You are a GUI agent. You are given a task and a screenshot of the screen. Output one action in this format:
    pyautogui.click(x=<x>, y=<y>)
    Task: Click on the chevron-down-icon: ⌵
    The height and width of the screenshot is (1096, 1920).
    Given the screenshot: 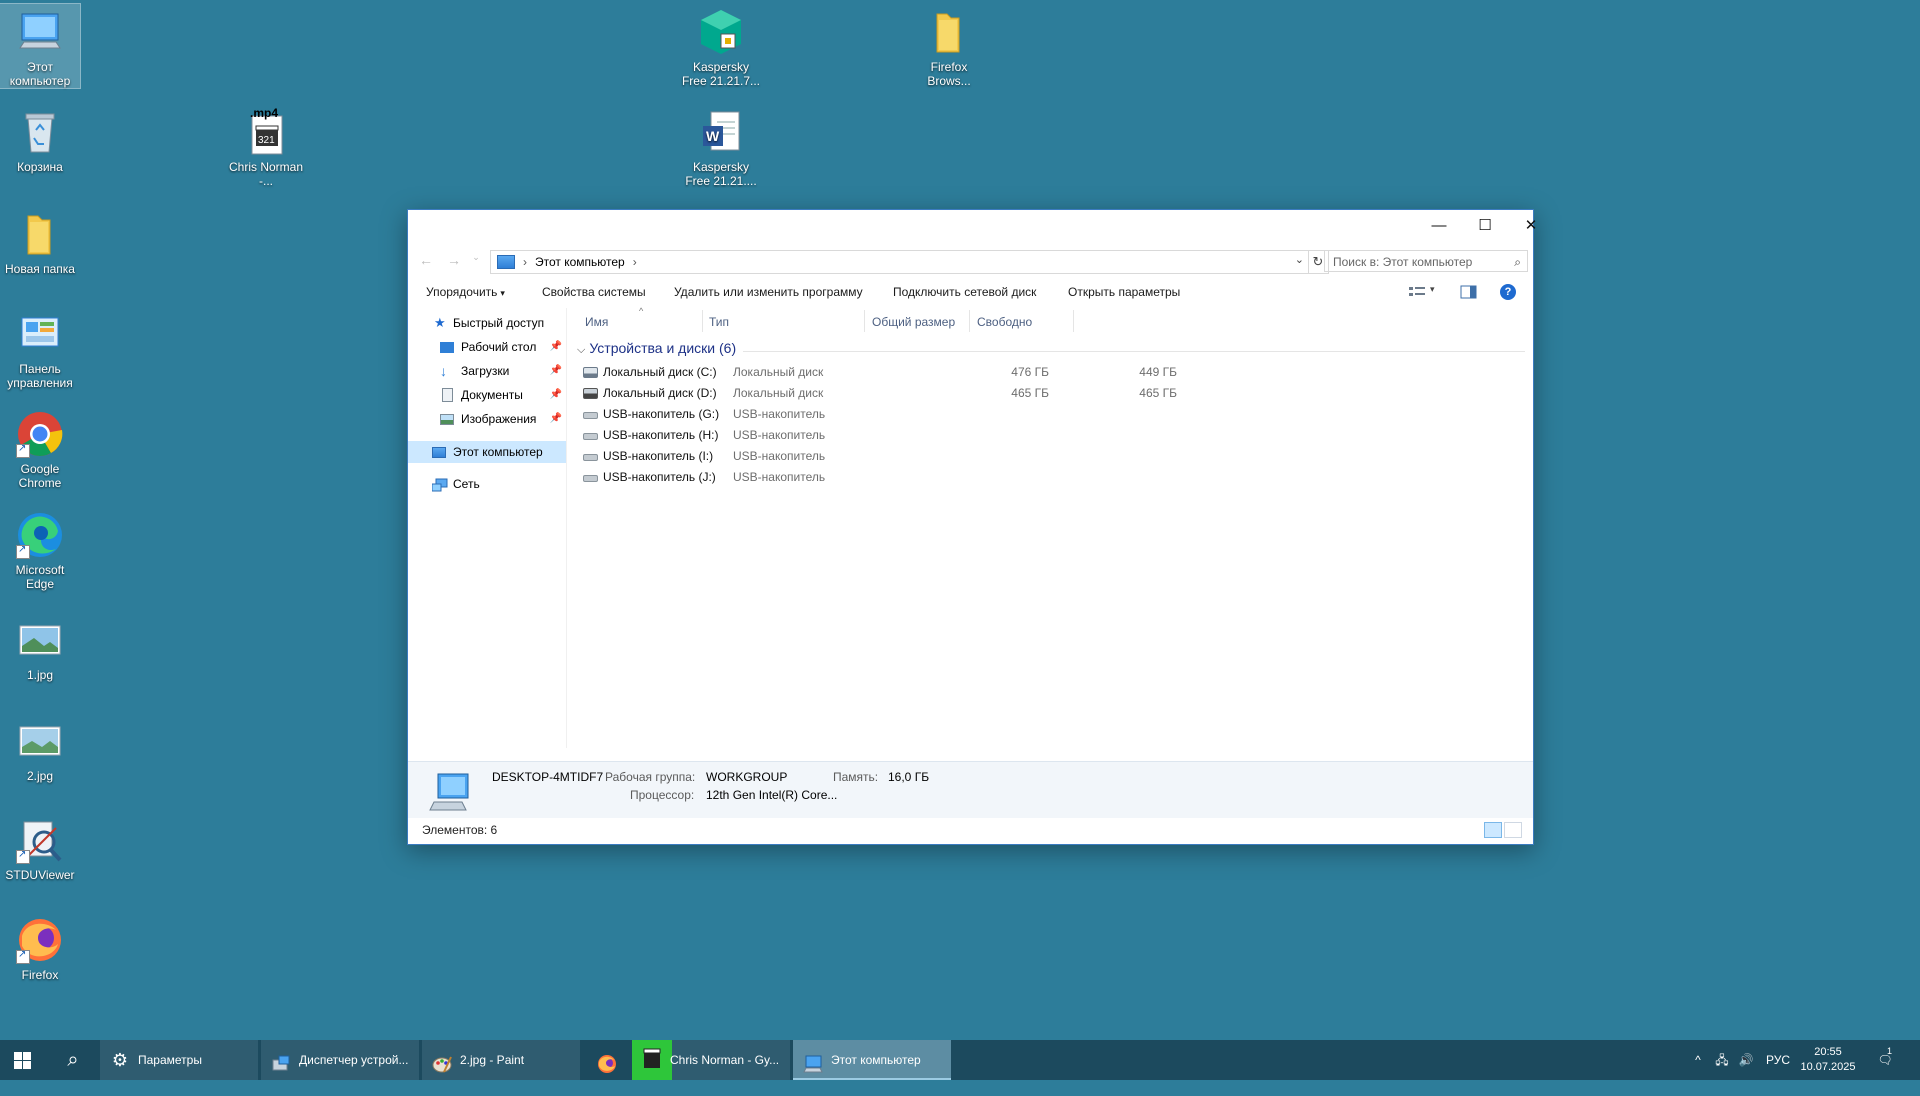 What is the action you would take?
    pyautogui.click(x=581, y=350)
    